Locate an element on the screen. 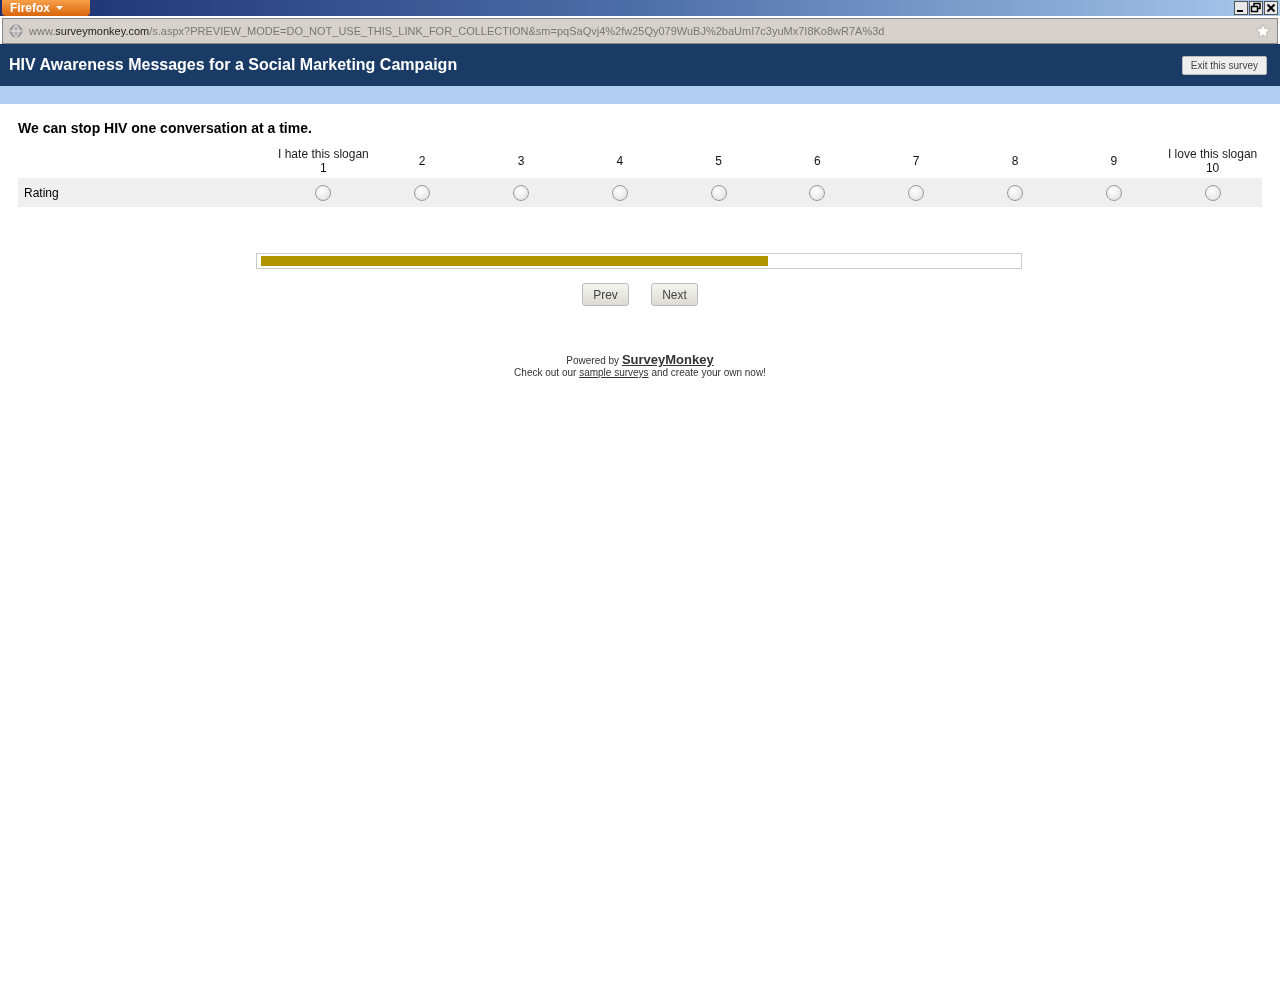 The image size is (1280, 1000). scale-caption: I hate this slogan is located at coordinates (323, 154).